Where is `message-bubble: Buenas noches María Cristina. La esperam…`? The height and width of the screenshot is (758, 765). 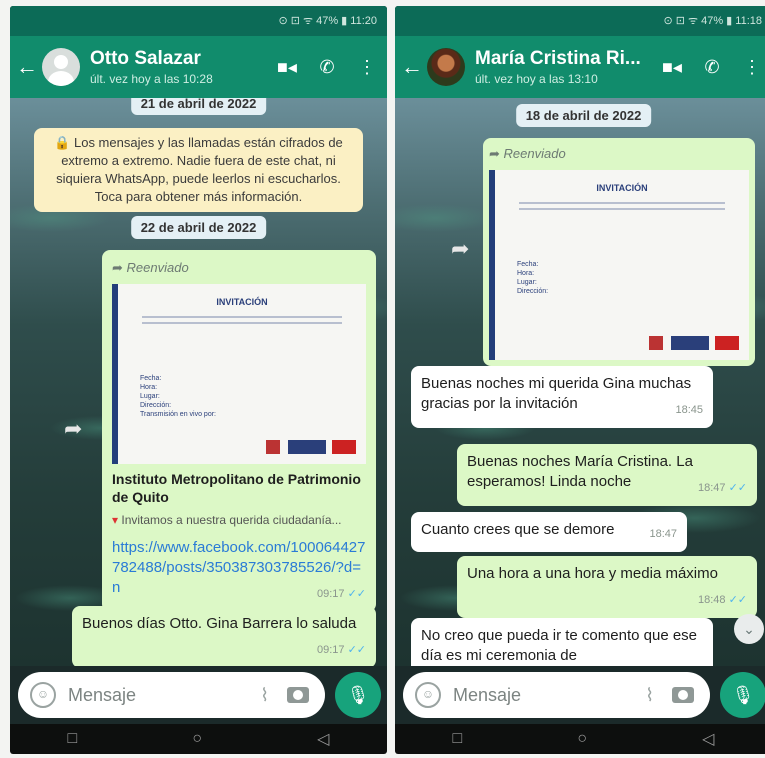
message-bubble: Buenas noches María Cristina. La esperam… is located at coordinates (607, 475).